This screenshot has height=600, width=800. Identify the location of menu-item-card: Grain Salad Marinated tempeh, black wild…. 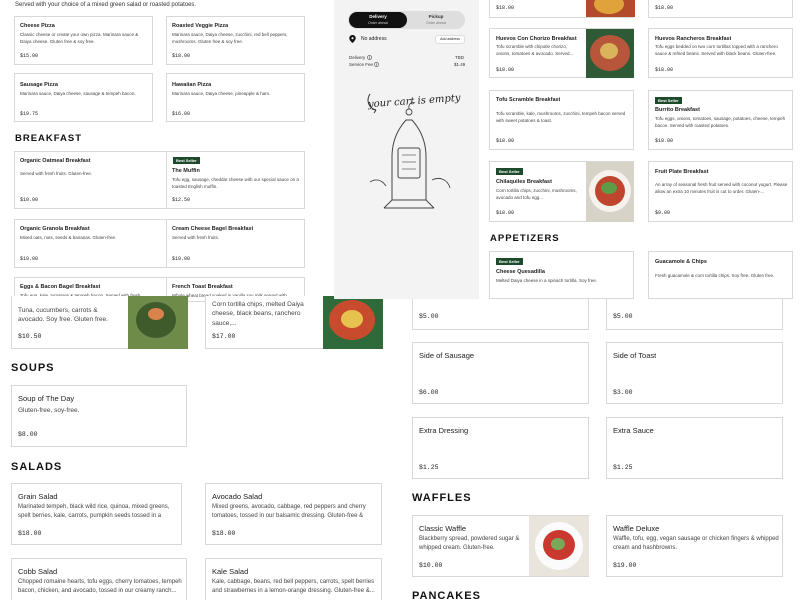
(96, 514).